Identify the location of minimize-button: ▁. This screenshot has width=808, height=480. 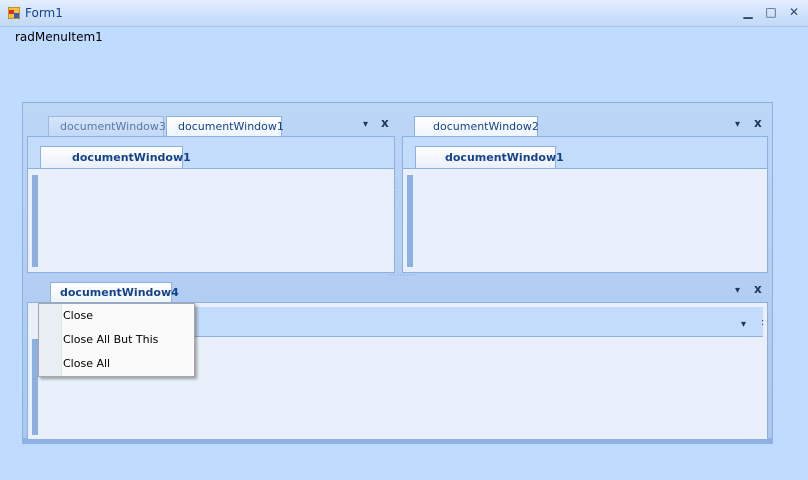
(748, 12).